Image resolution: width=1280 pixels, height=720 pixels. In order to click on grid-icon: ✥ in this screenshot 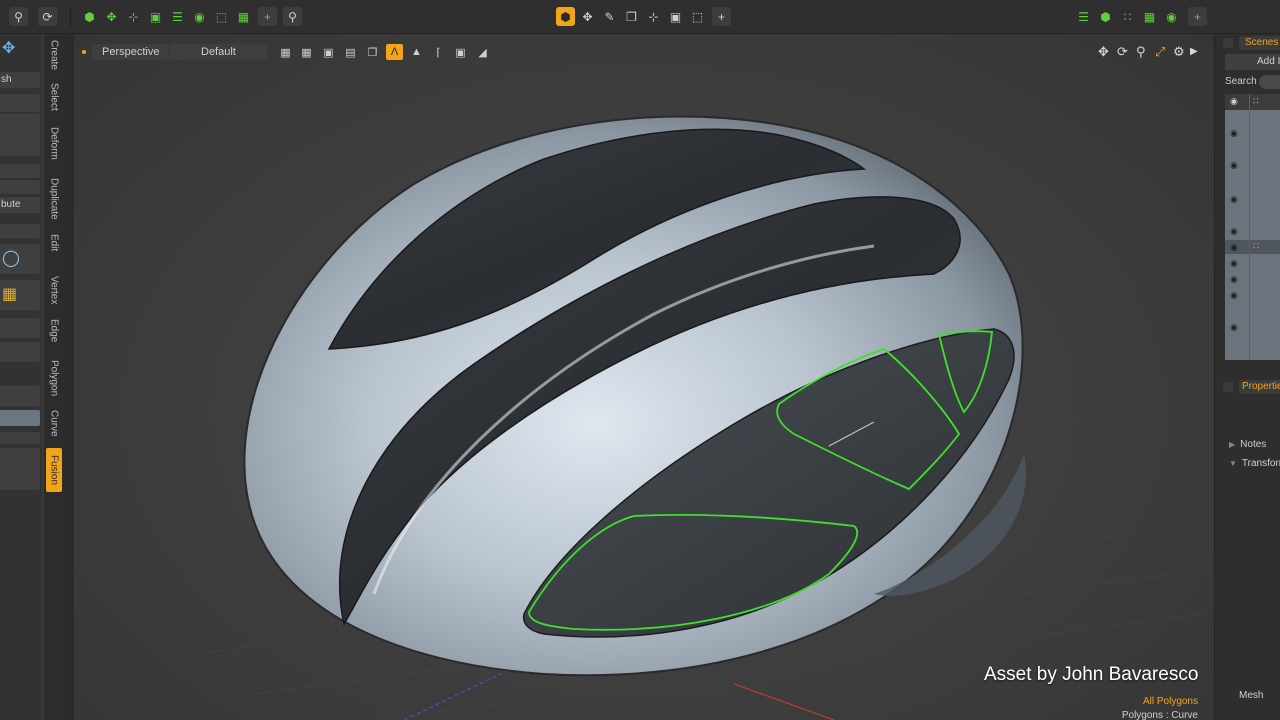, I will do `click(587, 16)`.